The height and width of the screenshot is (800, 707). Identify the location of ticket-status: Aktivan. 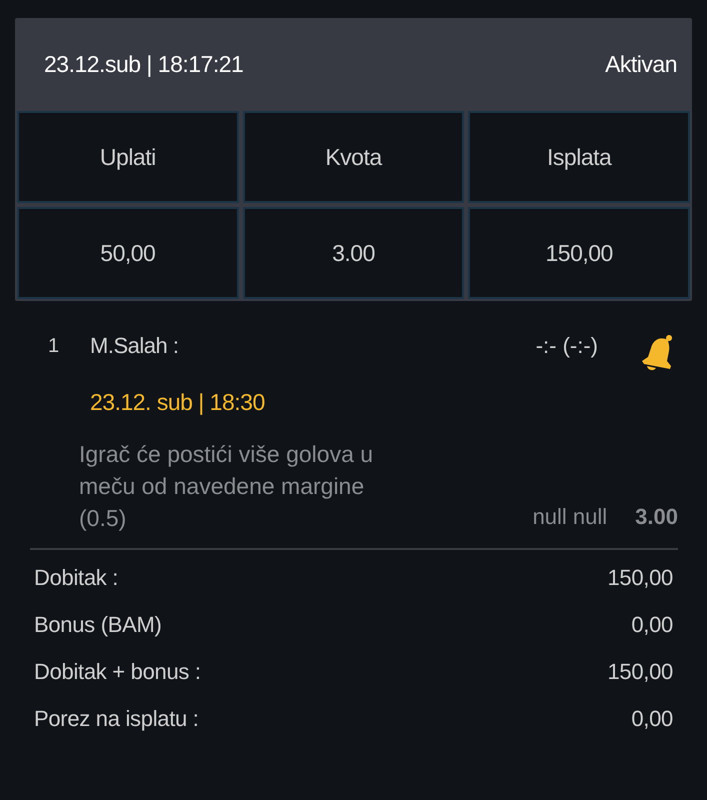
(641, 64).